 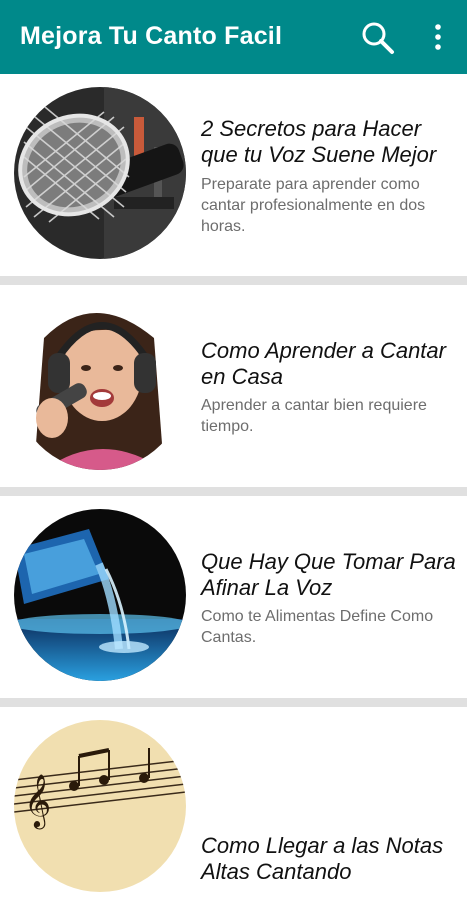 What do you see at coordinates (100, 806) in the screenshot?
I see `music-sheet-notes-image: 𝄞` at bounding box center [100, 806].